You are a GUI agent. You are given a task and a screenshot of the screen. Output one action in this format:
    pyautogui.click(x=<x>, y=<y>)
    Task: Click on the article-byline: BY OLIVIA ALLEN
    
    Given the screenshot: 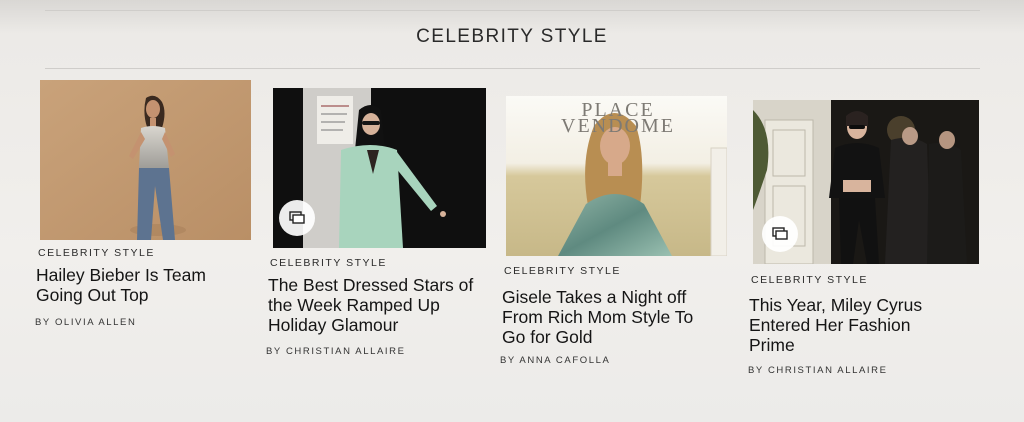 What is the action you would take?
    pyautogui.click(x=85, y=322)
    